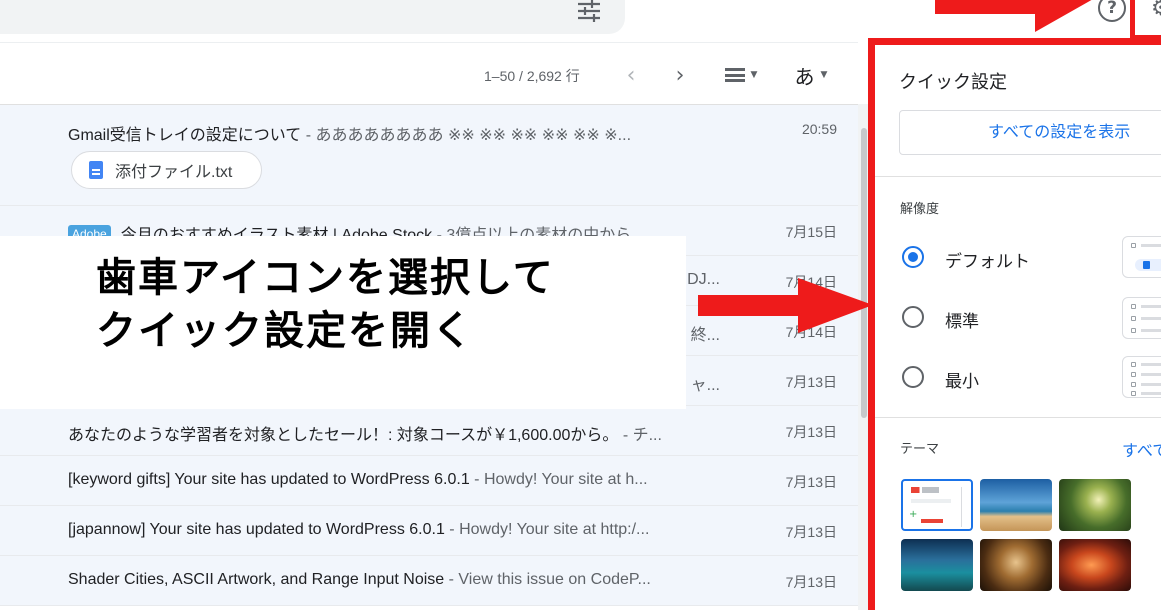 The height and width of the screenshot is (610, 1161). What do you see at coordinates (937, 565) in the screenshot?
I see `theme-lake` at bounding box center [937, 565].